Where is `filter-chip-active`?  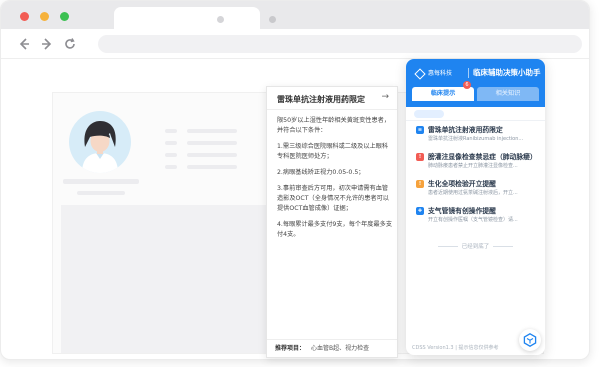
filter-chip-active is located at coordinates (429, 114).